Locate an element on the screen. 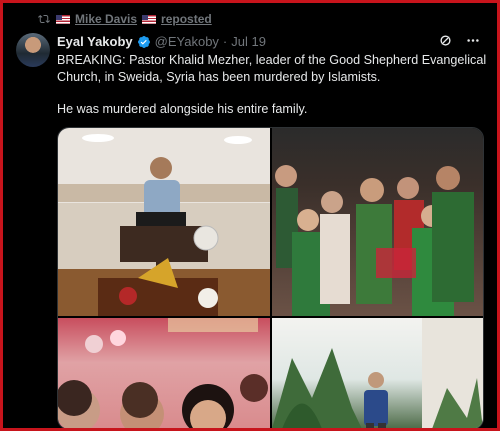 Image resolution: width=500 pixels, height=431 pixels. repost-header: Mike Davis reposted is located at coordinates (124, 19).